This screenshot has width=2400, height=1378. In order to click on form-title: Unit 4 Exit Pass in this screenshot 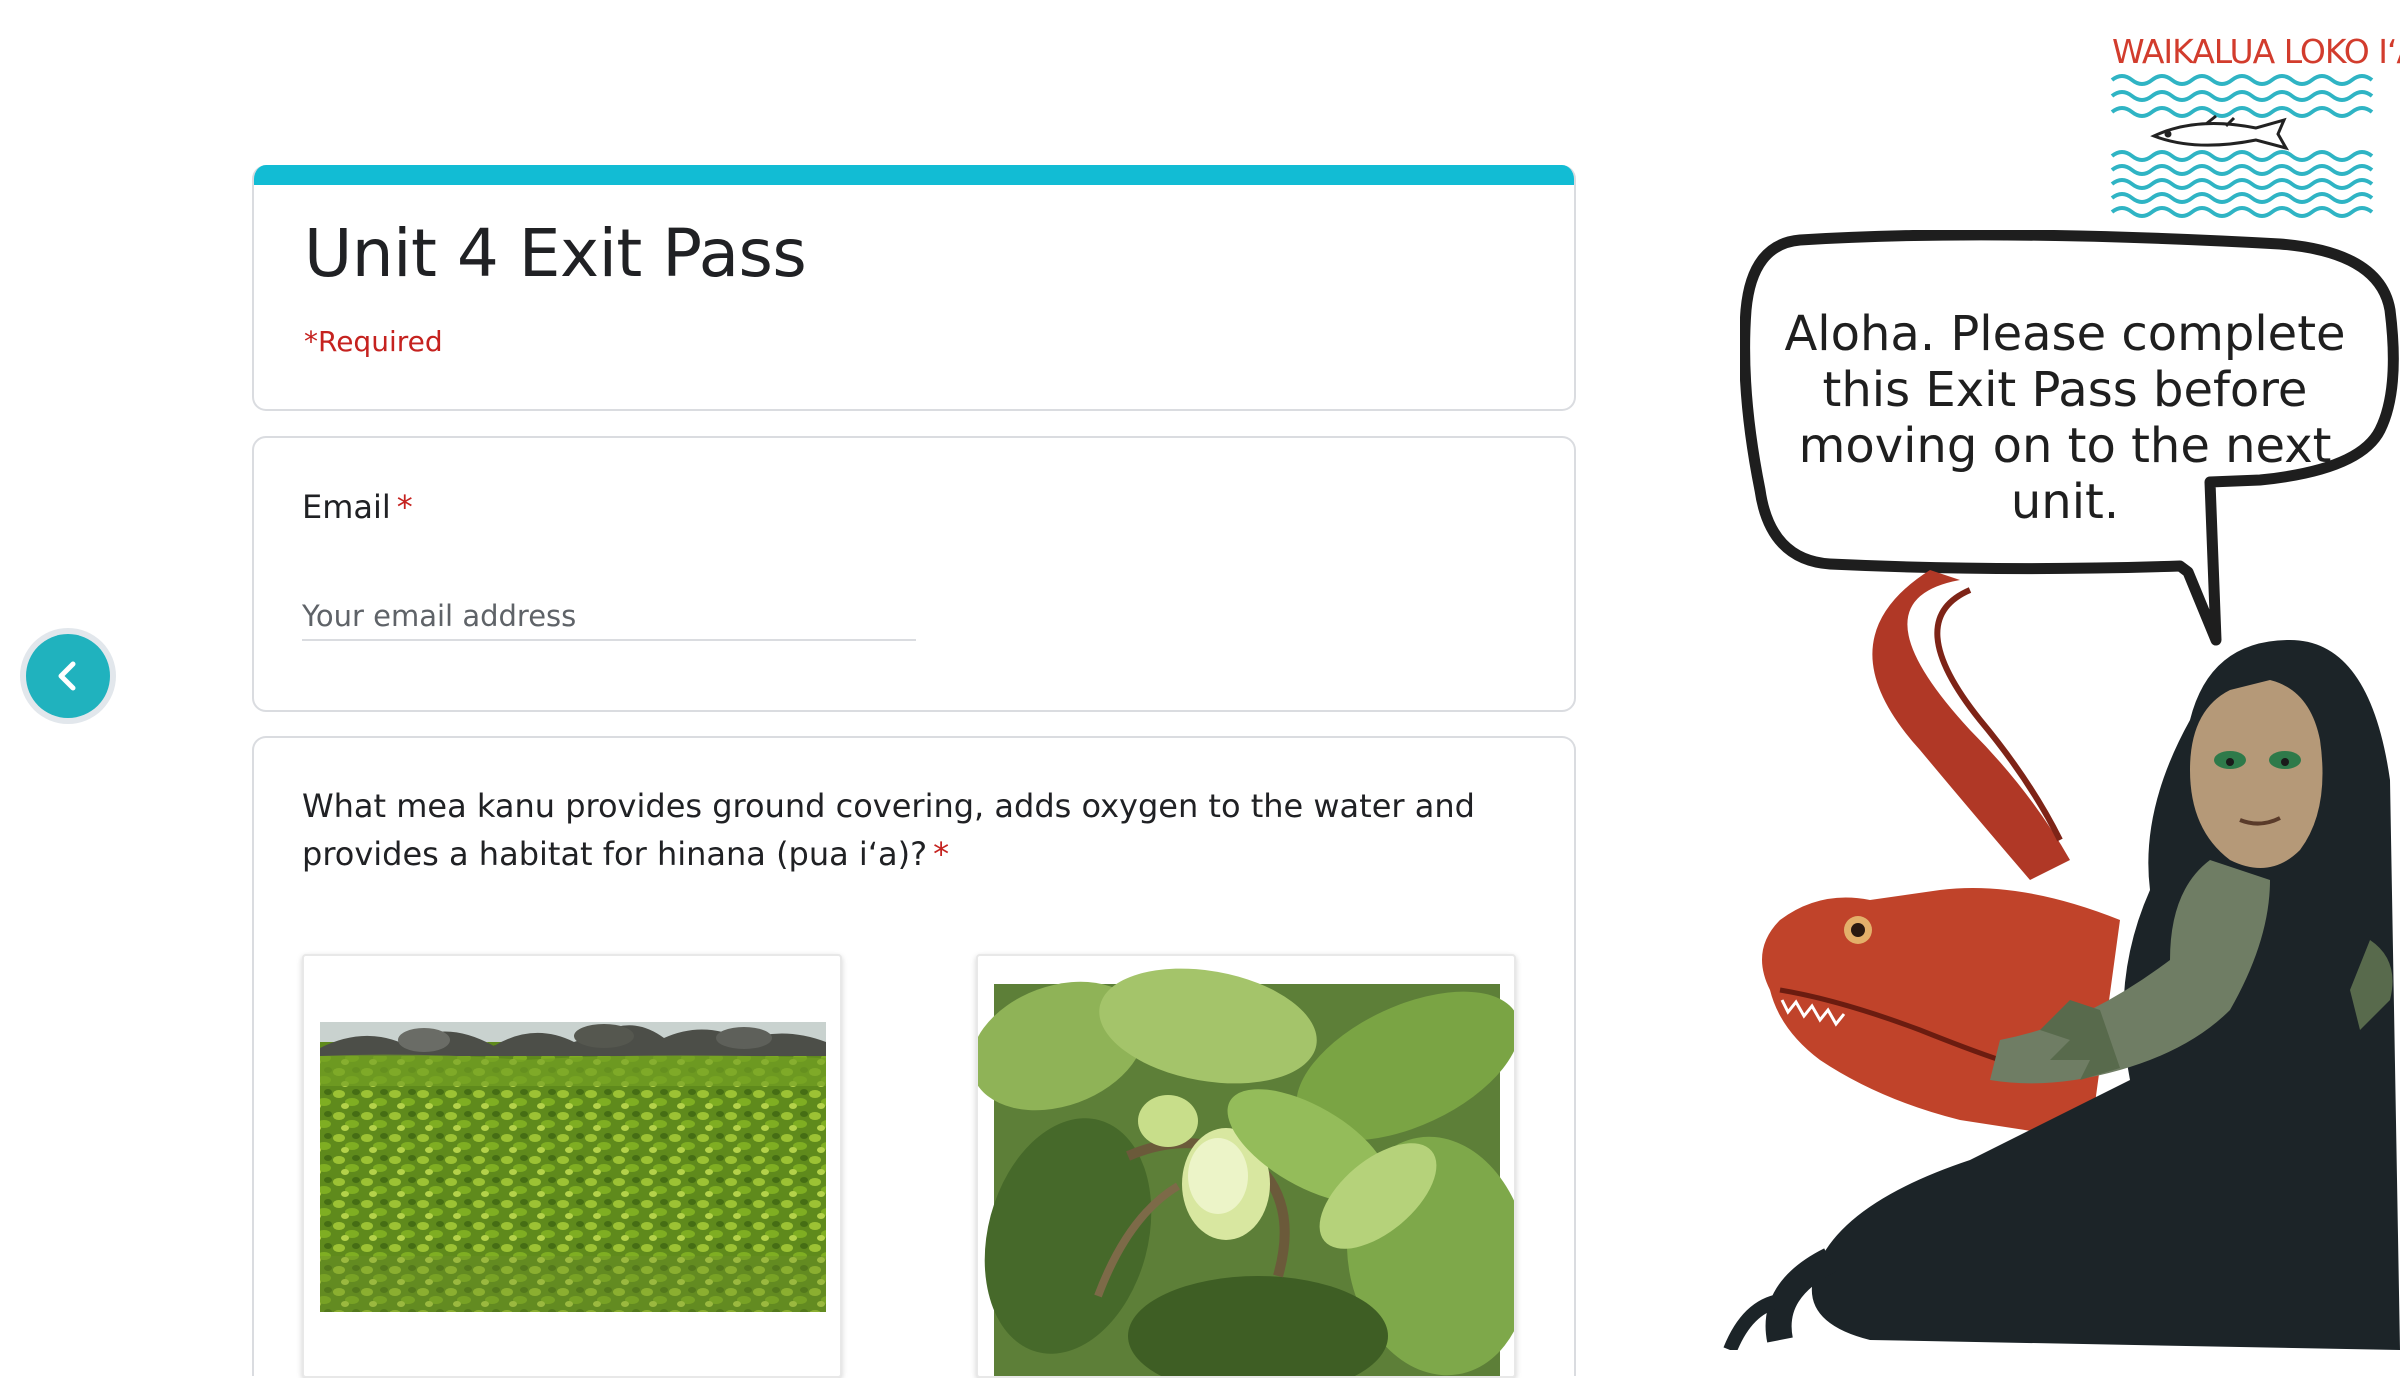, I will do `click(555, 253)`.